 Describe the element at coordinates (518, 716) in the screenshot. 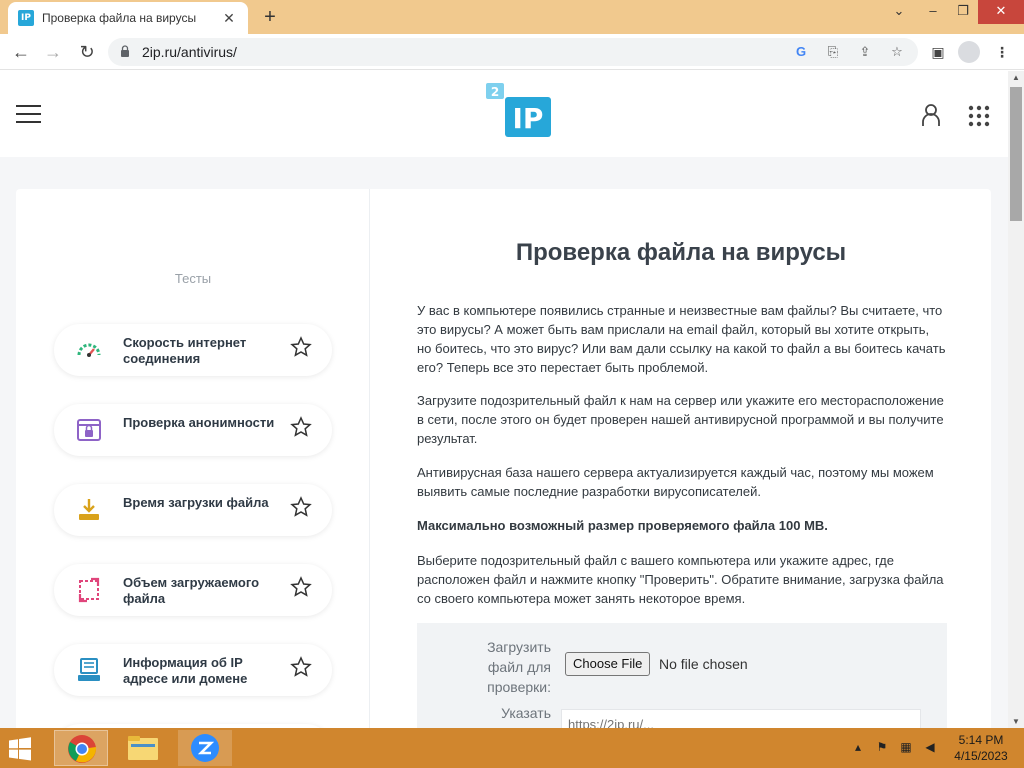

I see `file-url-label: Указать ссылку на файл:` at that location.